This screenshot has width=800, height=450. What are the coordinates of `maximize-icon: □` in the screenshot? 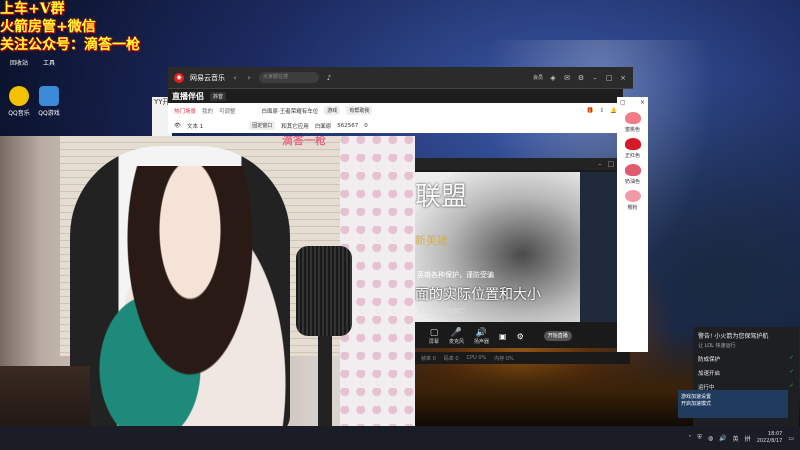 It's located at (609, 78).